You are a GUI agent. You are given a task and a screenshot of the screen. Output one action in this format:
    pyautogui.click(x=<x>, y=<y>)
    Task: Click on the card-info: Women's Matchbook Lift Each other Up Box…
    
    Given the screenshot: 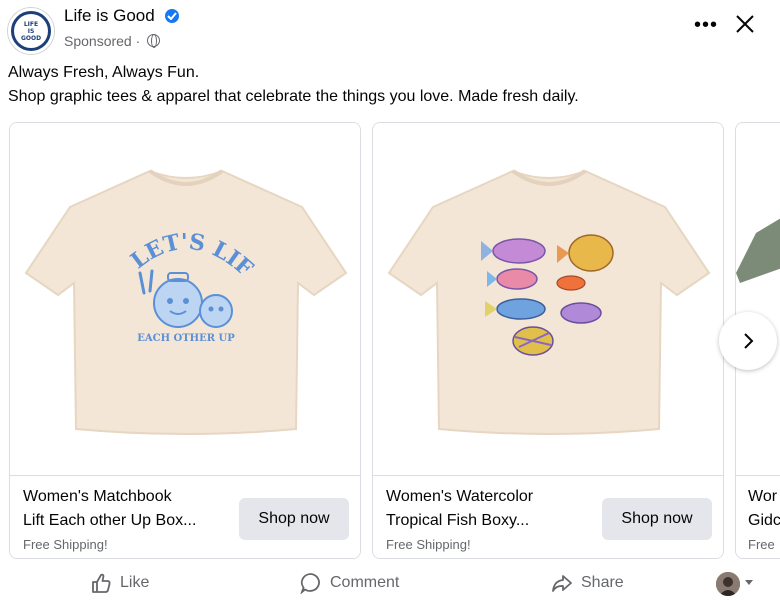 What is the action you would take?
    pyautogui.click(x=185, y=516)
    